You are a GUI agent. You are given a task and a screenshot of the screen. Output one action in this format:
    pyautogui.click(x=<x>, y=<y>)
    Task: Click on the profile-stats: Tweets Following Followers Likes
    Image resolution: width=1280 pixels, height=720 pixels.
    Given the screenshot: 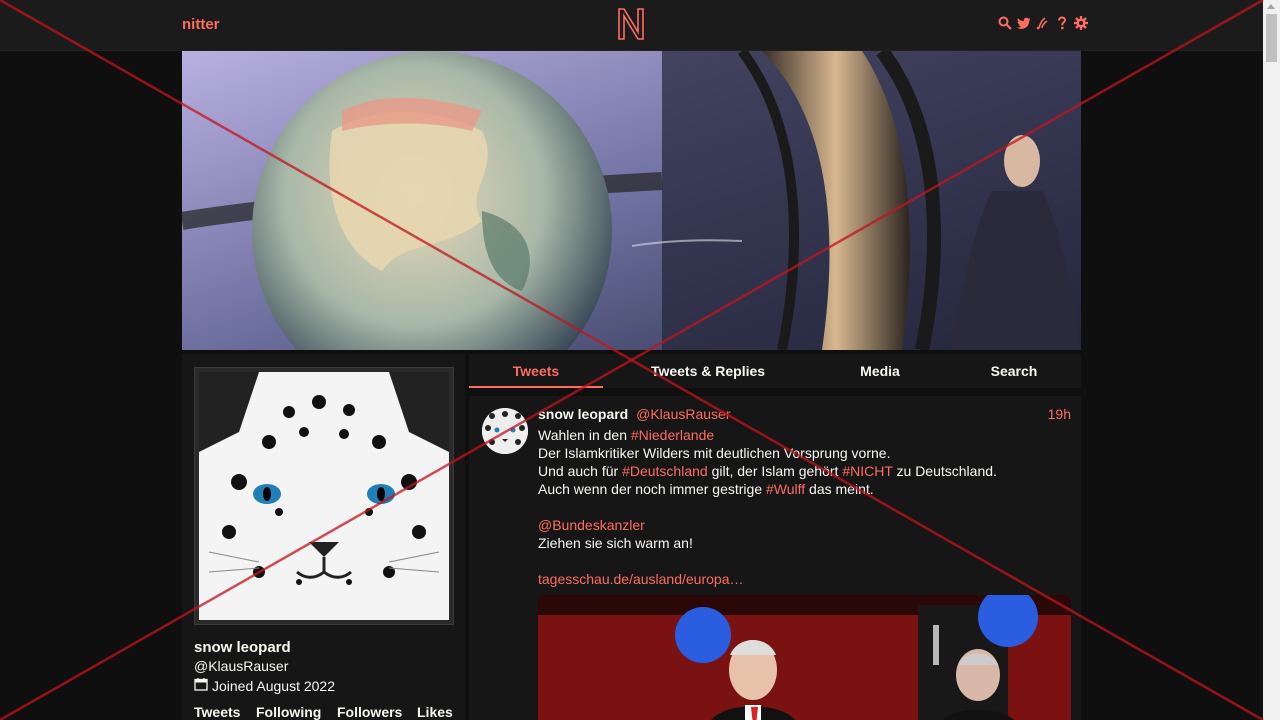 What is the action you would take?
    pyautogui.click(x=323, y=712)
    